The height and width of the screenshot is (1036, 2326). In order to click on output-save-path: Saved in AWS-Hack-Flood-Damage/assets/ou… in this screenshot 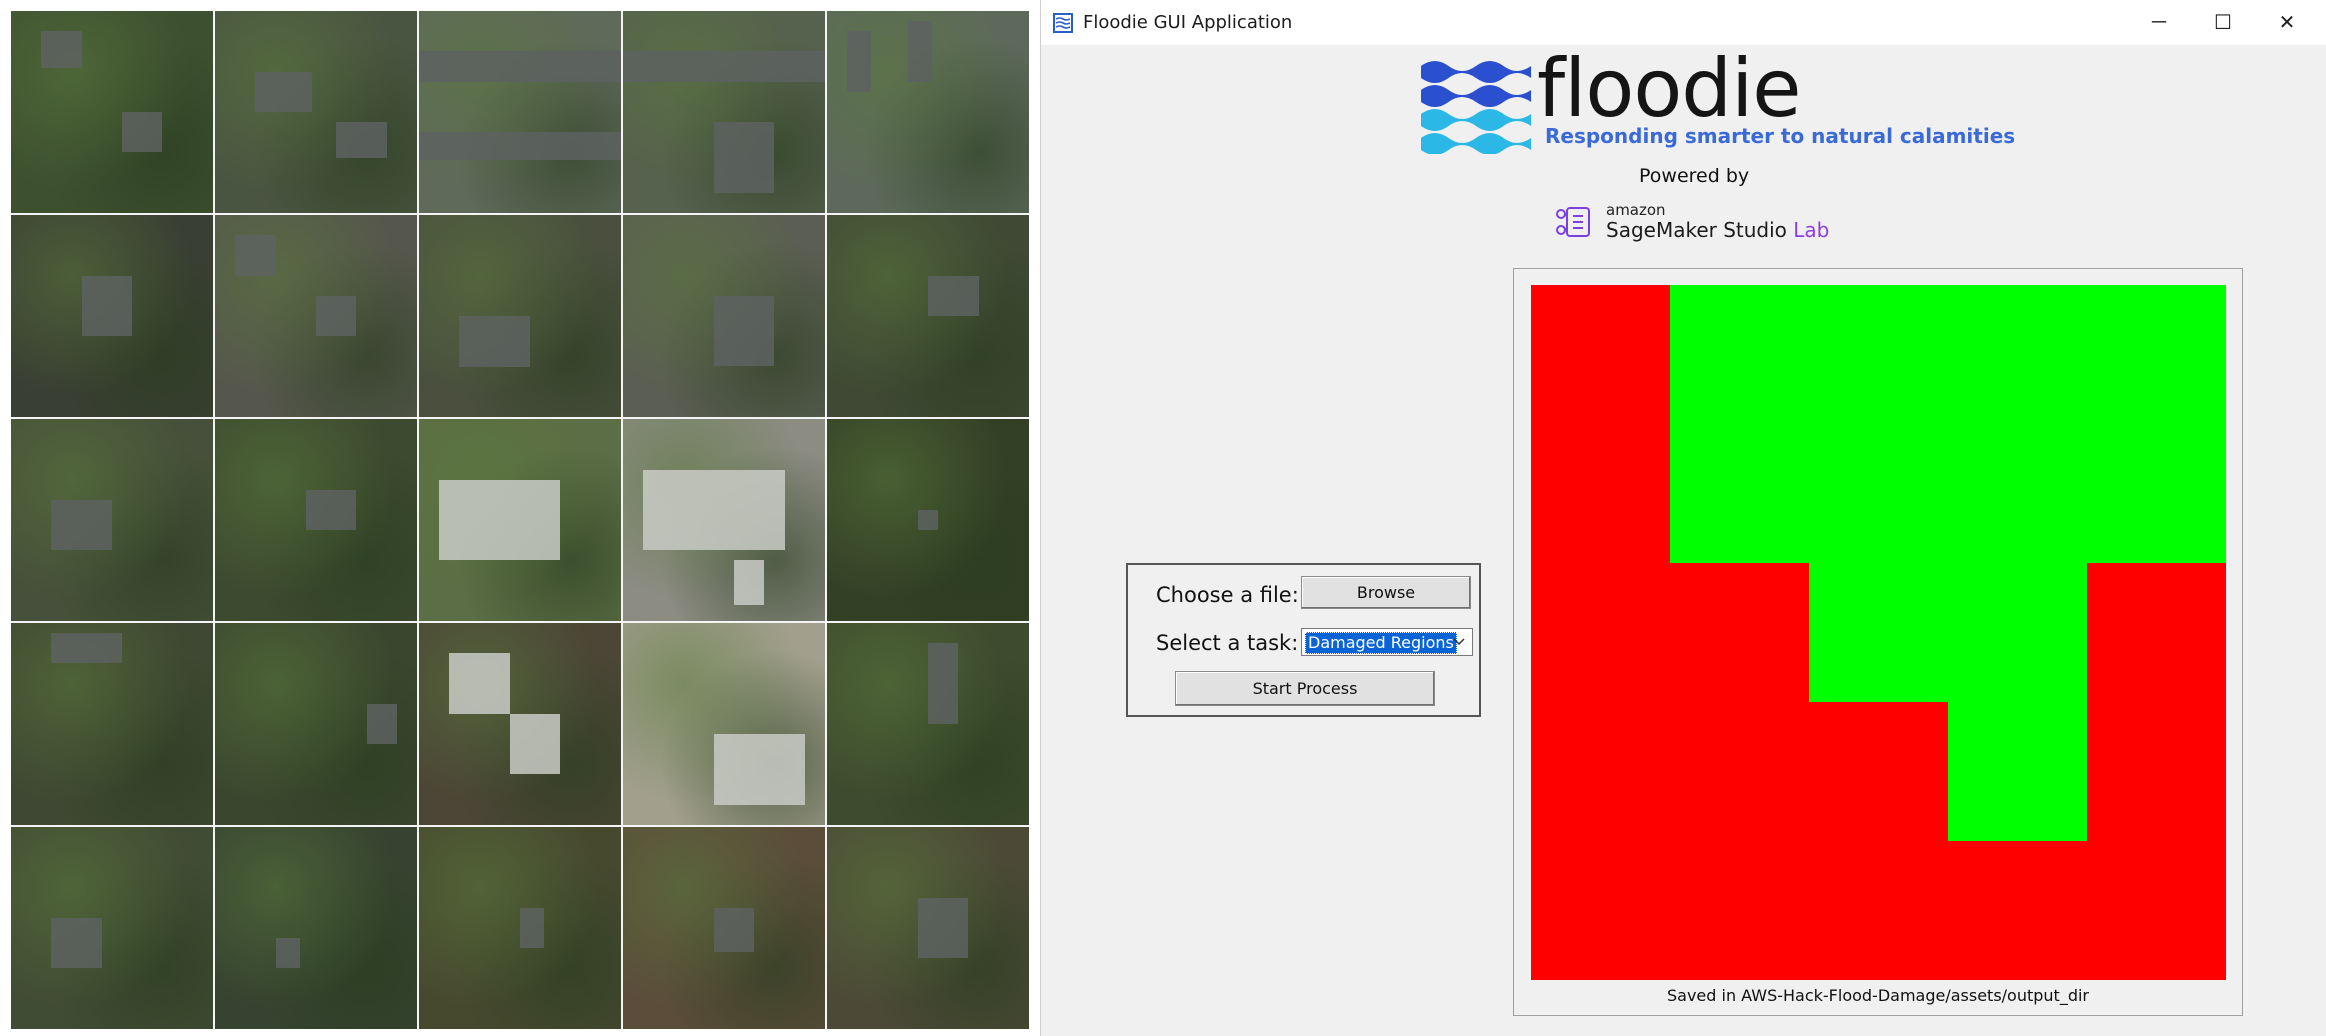, I will do `click(1877, 995)`.